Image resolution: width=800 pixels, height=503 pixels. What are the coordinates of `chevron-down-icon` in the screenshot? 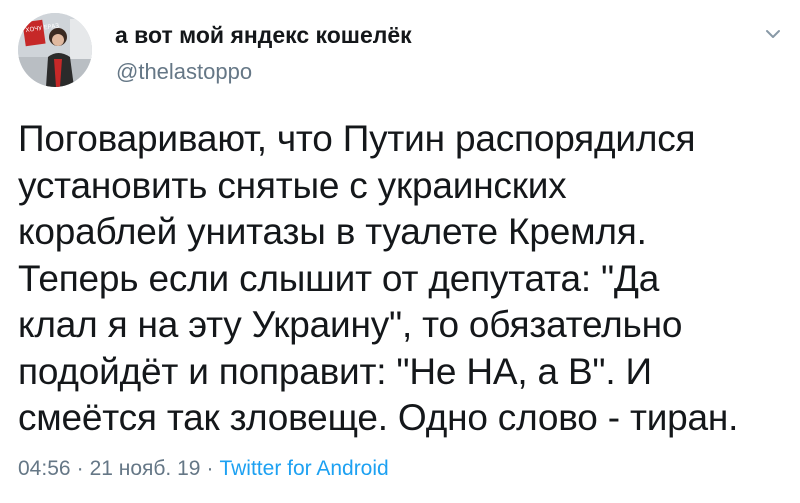 It's located at (773, 34).